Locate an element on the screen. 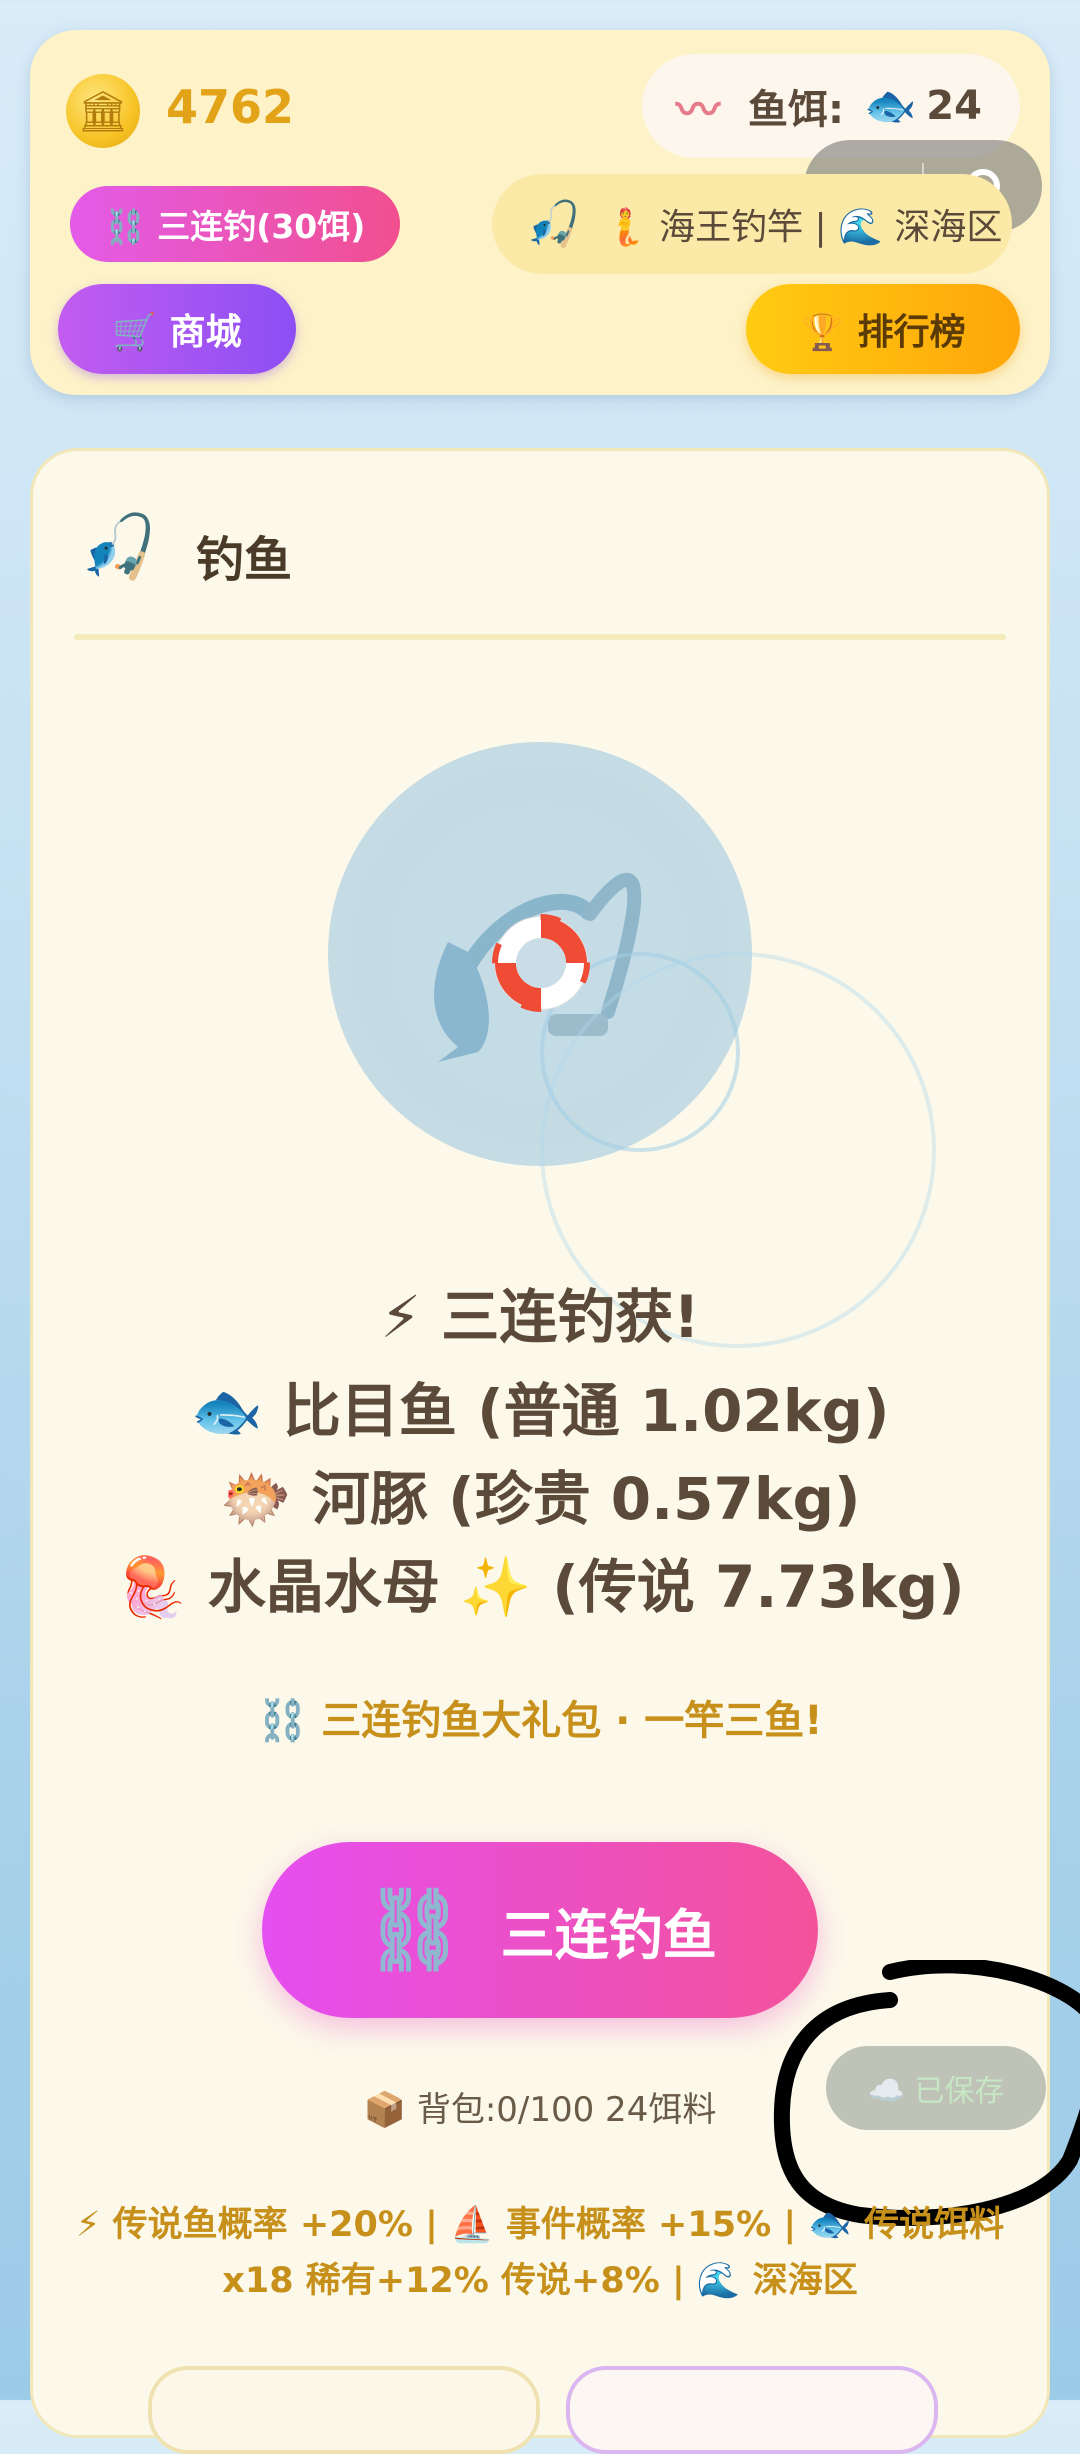 Image resolution: width=1080 pixels, height=2454 pixels. lifebuoy-icon is located at coordinates (541, 963).